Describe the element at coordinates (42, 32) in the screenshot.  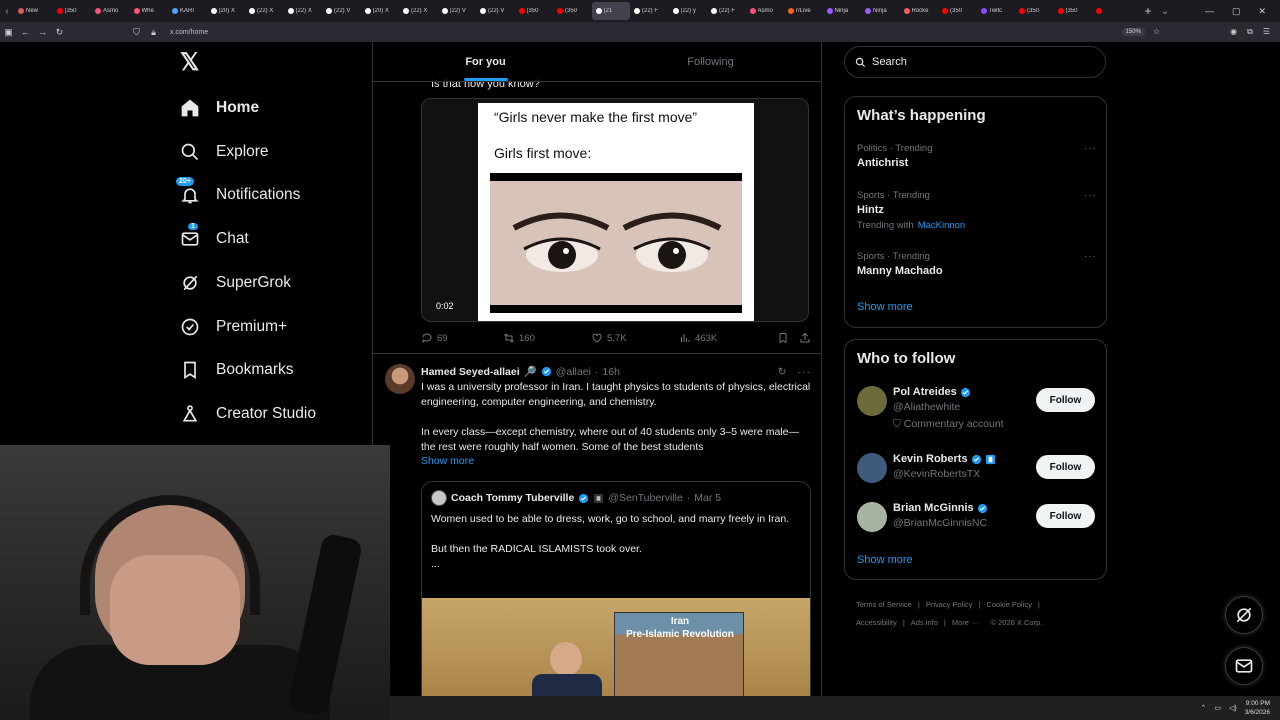
I see `forward-icon: →` at that location.